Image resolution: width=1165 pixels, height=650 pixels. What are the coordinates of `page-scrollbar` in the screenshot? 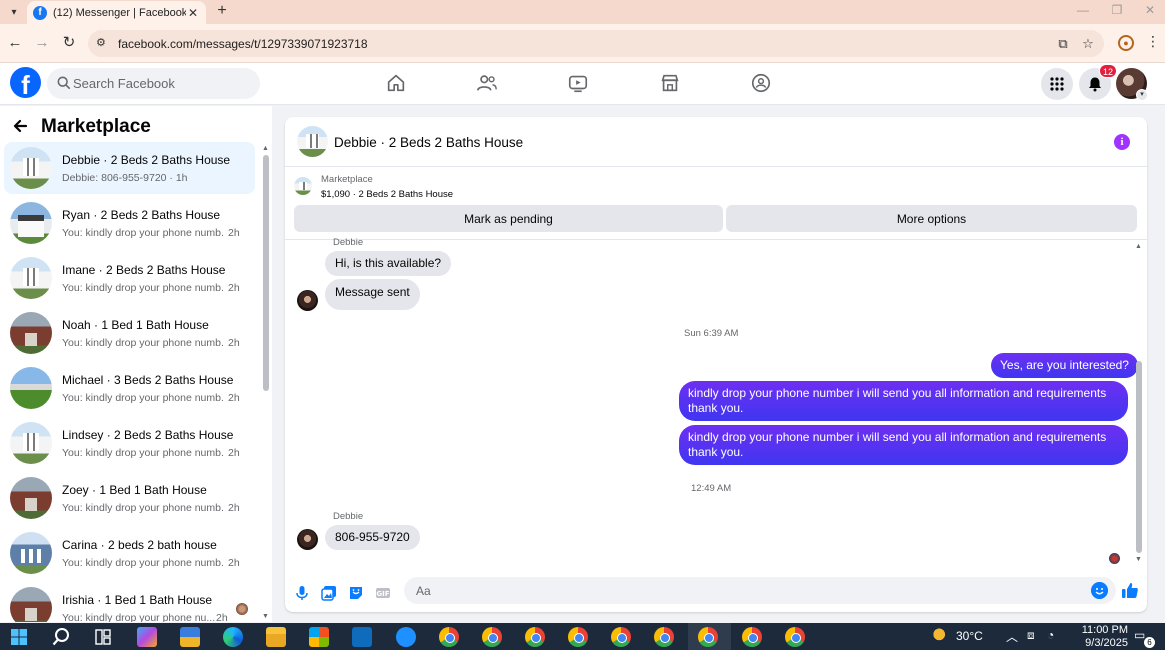 It's located at (1162, 343).